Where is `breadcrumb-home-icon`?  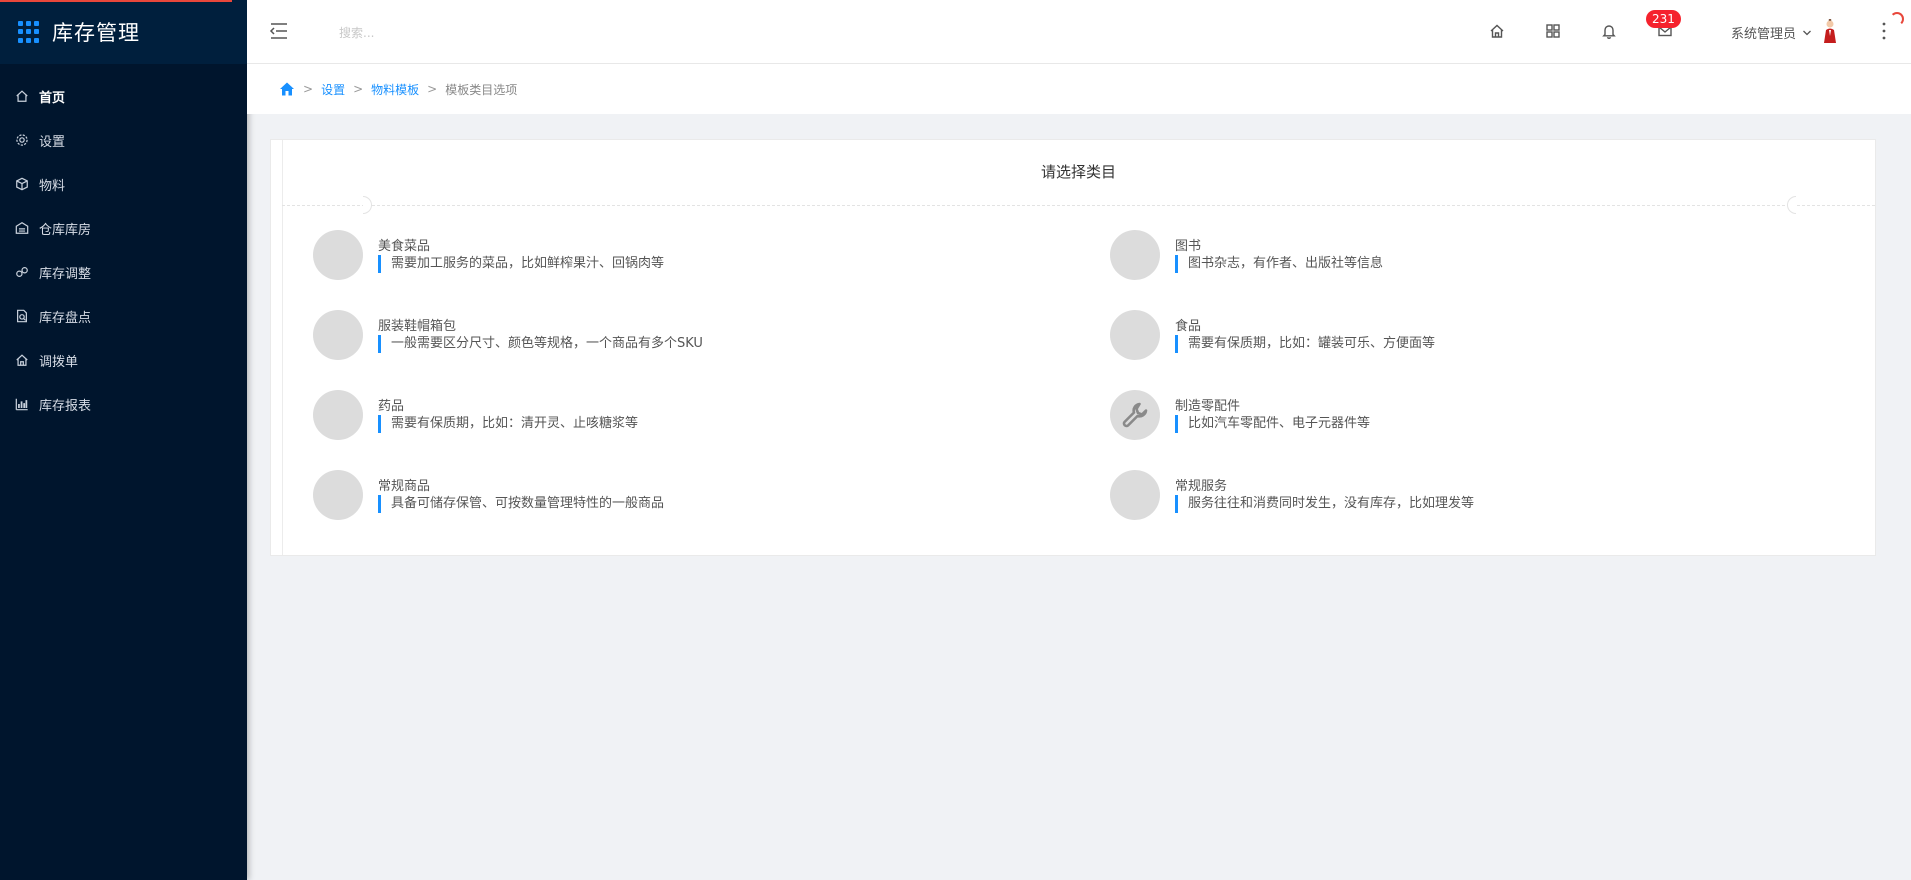
breadcrumb-home-icon is located at coordinates (287, 89).